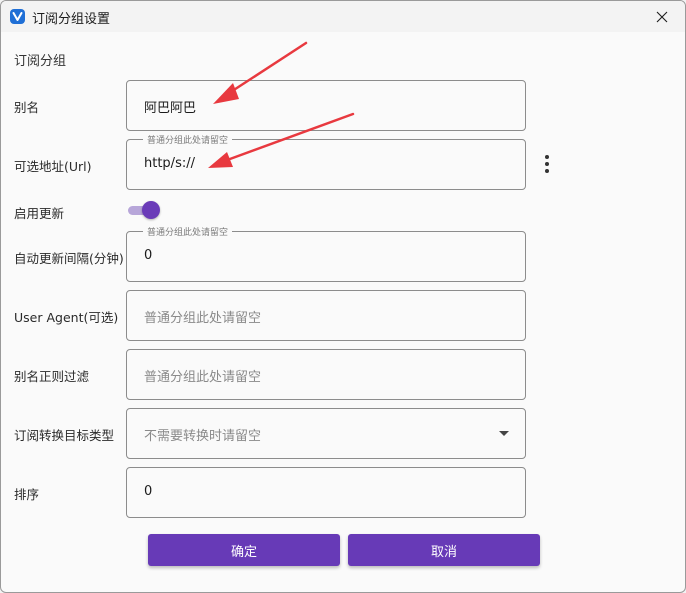  What do you see at coordinates (27, 107) in the screenshot?
I see `alias-label: 别名` at bounding box center [27, 107].